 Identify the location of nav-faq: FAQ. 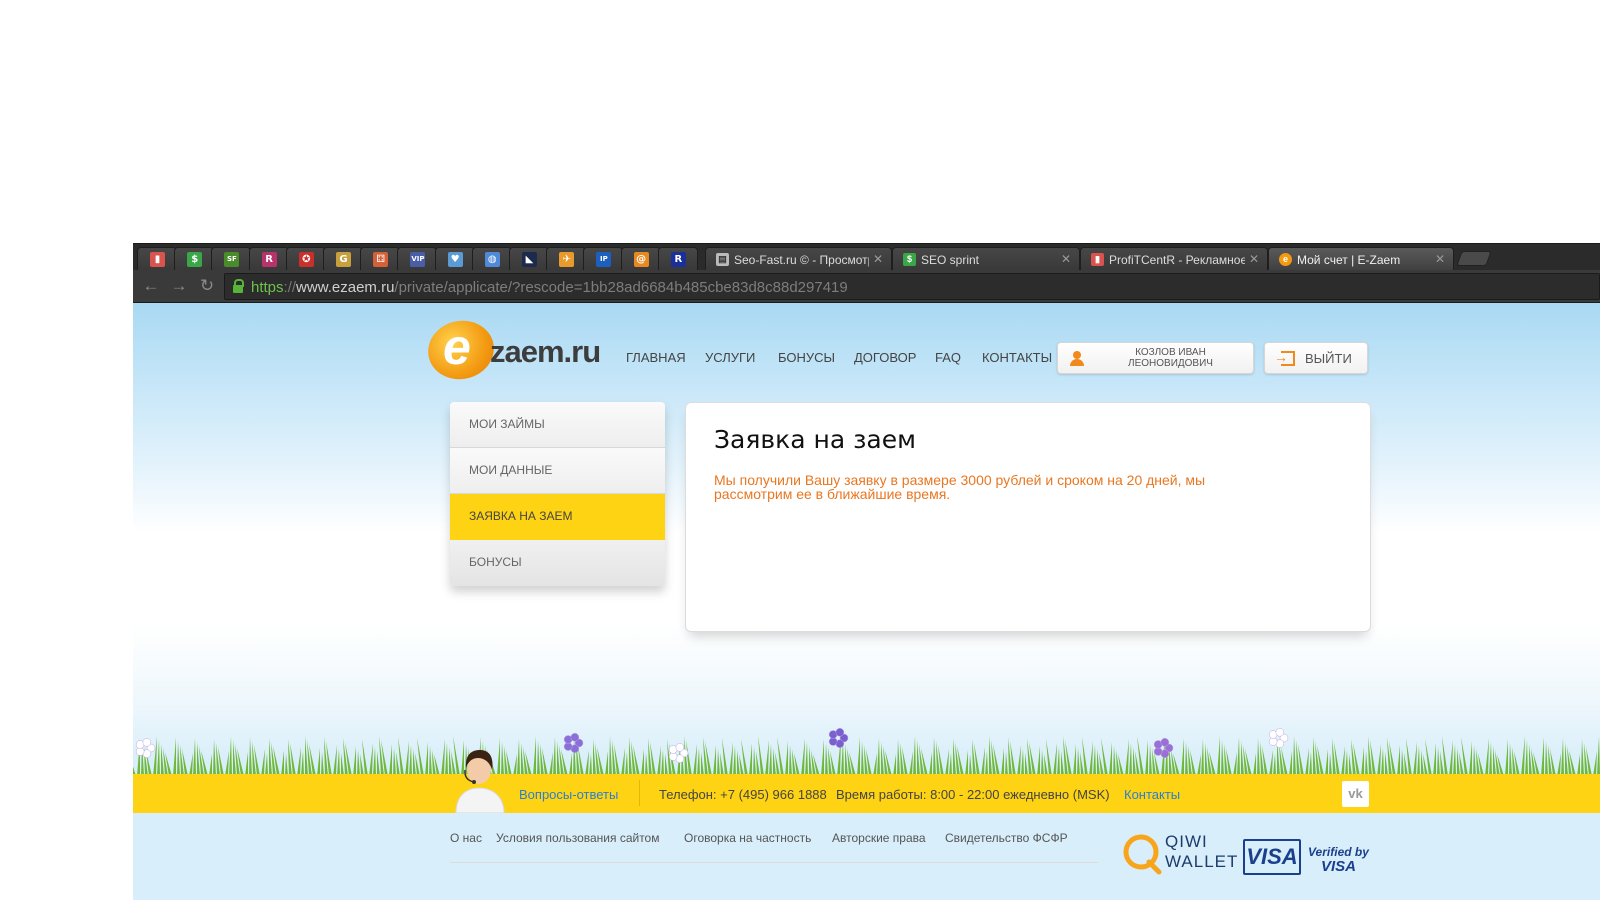
(948, 357).